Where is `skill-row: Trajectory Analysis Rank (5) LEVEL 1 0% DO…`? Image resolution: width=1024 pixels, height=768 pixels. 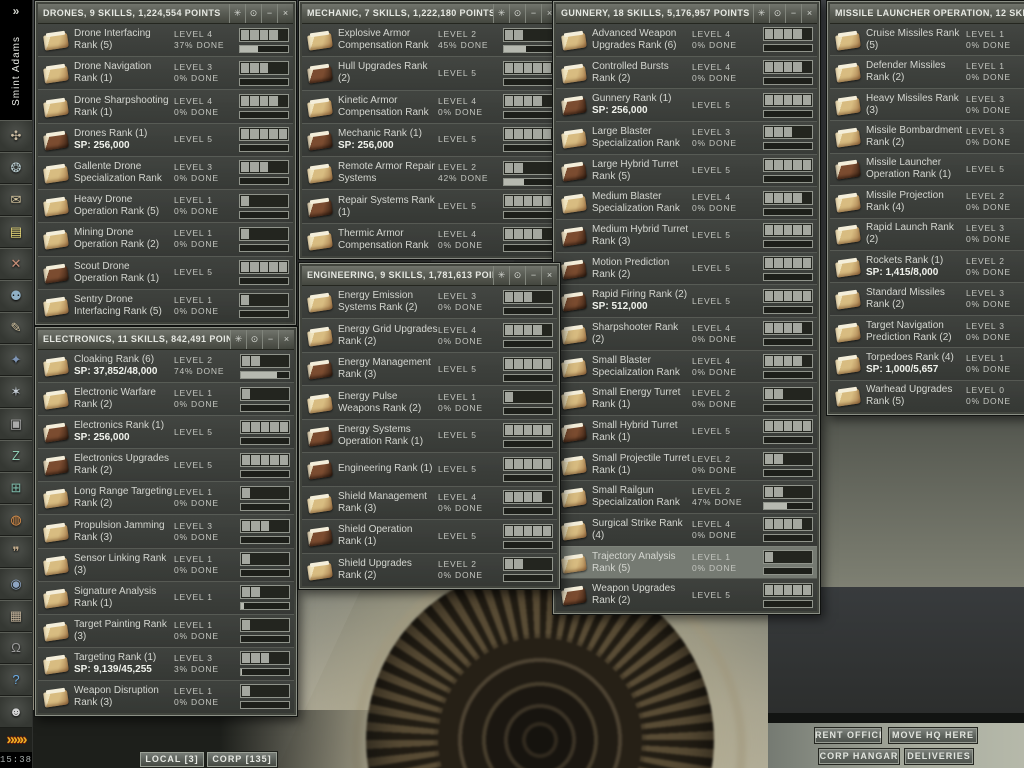
skill-row: Trajectory Analysis Rank (5) LEVEL 1 0% DO… is located at coordinates (686, 562).